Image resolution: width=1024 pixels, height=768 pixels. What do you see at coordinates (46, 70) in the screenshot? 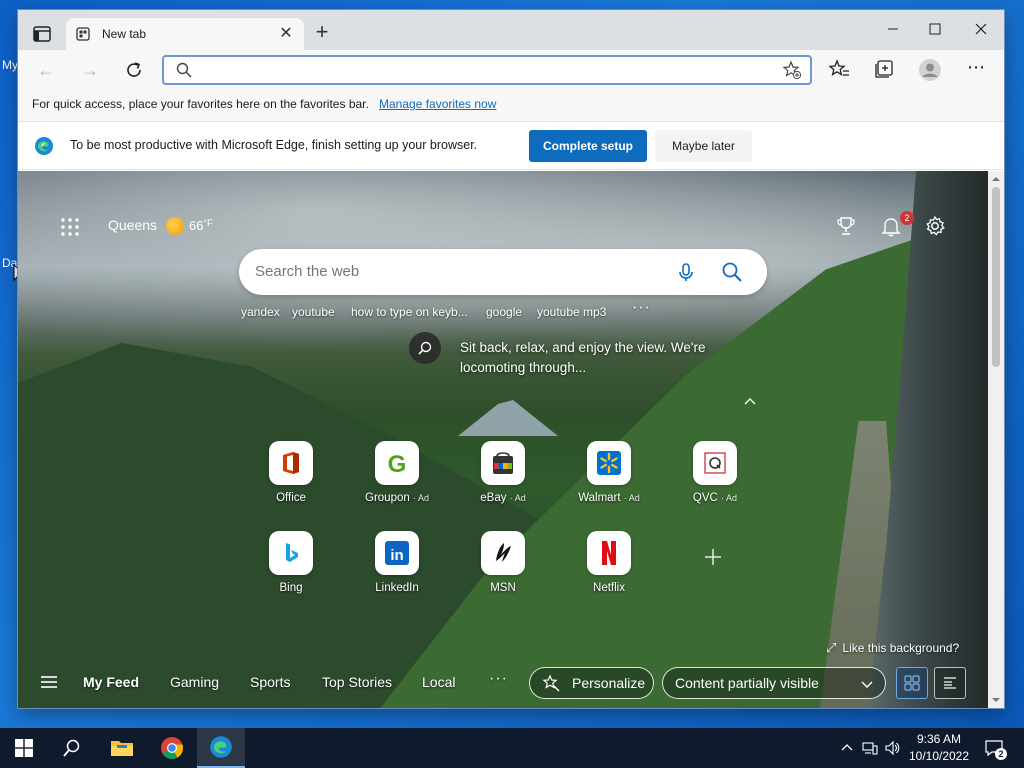
I see `back-button: ←` at bounding box center [46, 70].